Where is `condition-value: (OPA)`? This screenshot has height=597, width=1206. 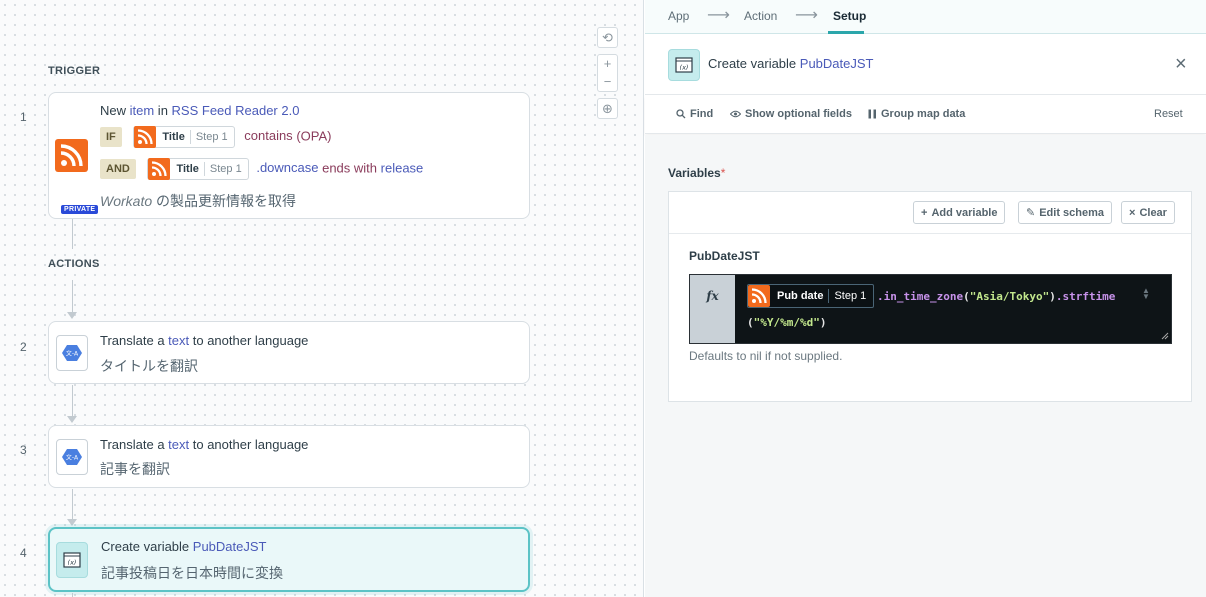
condition-value: (OPA) is located at coordinates (314, 136).